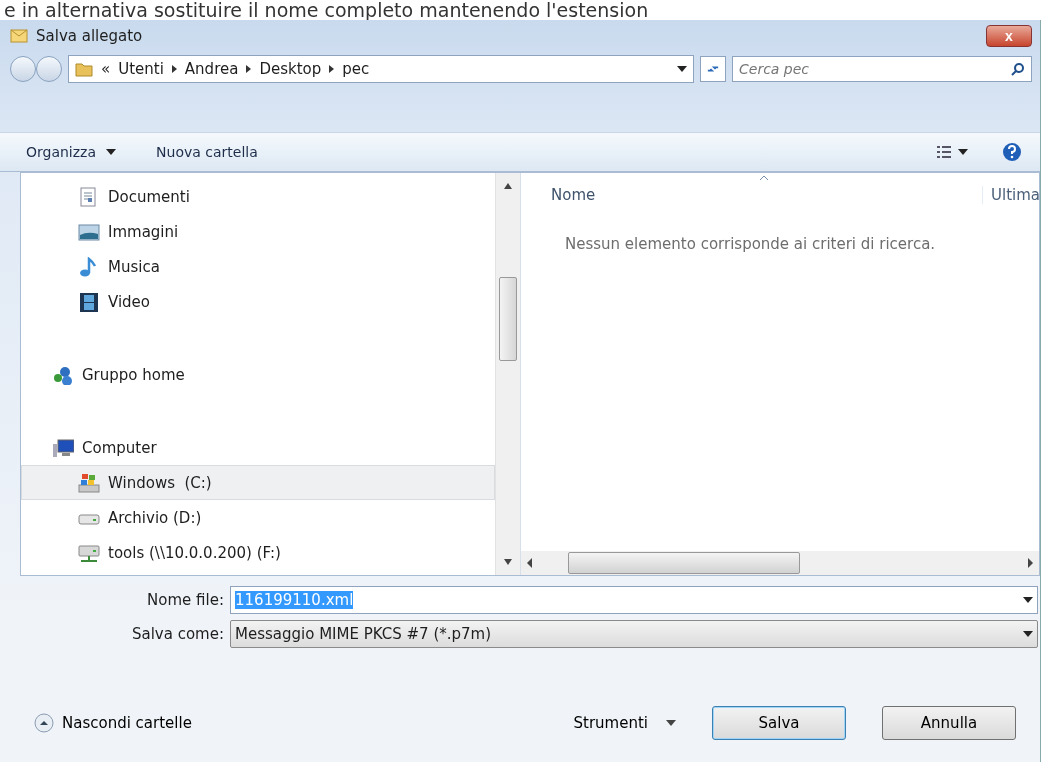 The height and width of the screenshot is (762, 1048). What do you see at coordinates (177, 634) in the screenshot?
I see `field-label: Salva come:` at bounding box center [177, 634].